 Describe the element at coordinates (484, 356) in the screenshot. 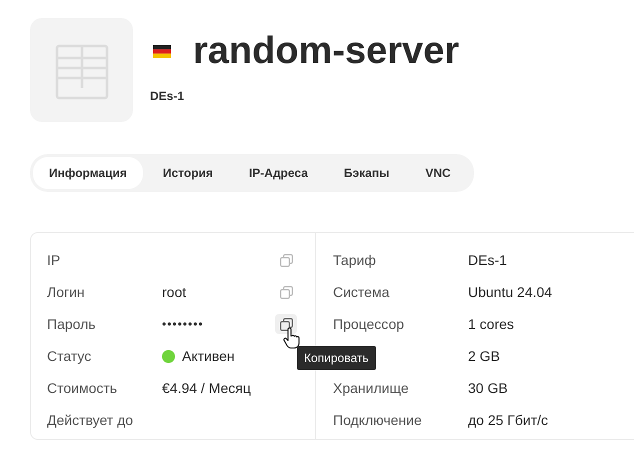

I see `field-value: 2 GB` at that location.